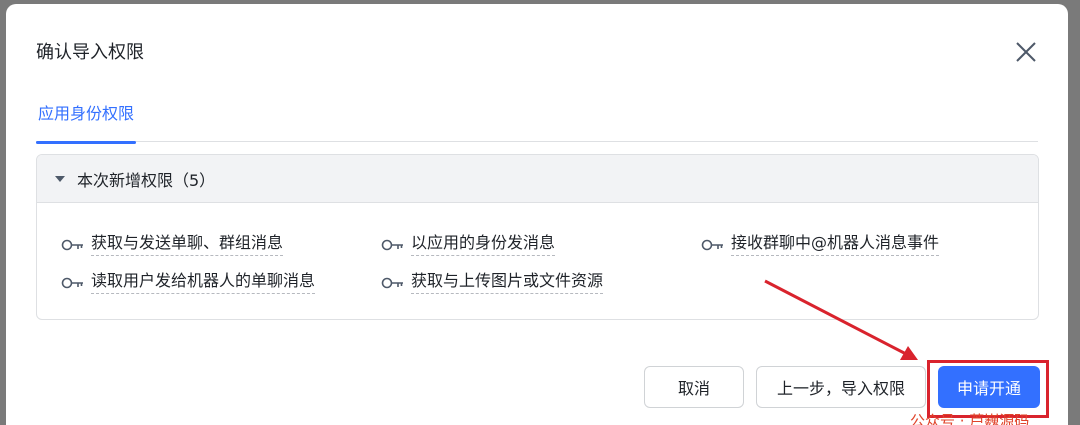 The width and height of the screenshot is (1080, 425). What do you see at coordinates (835, 244) in the screenshot?
I see `permission-label: 接收群聊中@机器人消息事件` at bounding box center [835, 244].